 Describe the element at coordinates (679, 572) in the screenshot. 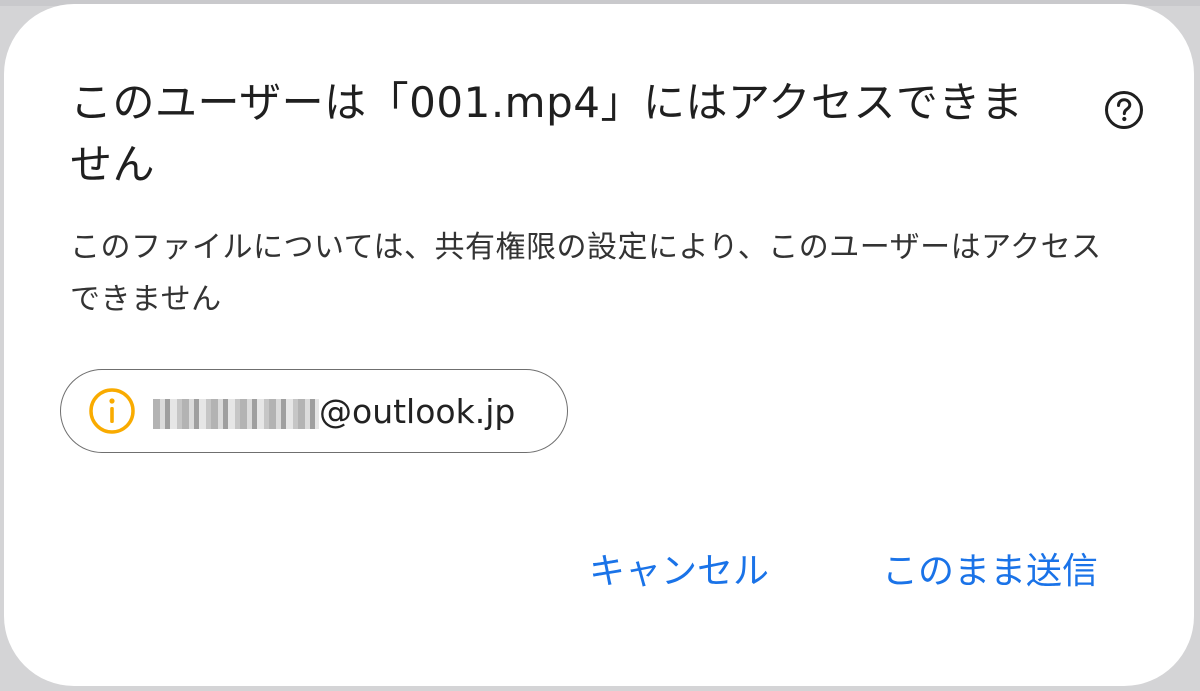

I see `cancel-button: キャンセル` at that location.